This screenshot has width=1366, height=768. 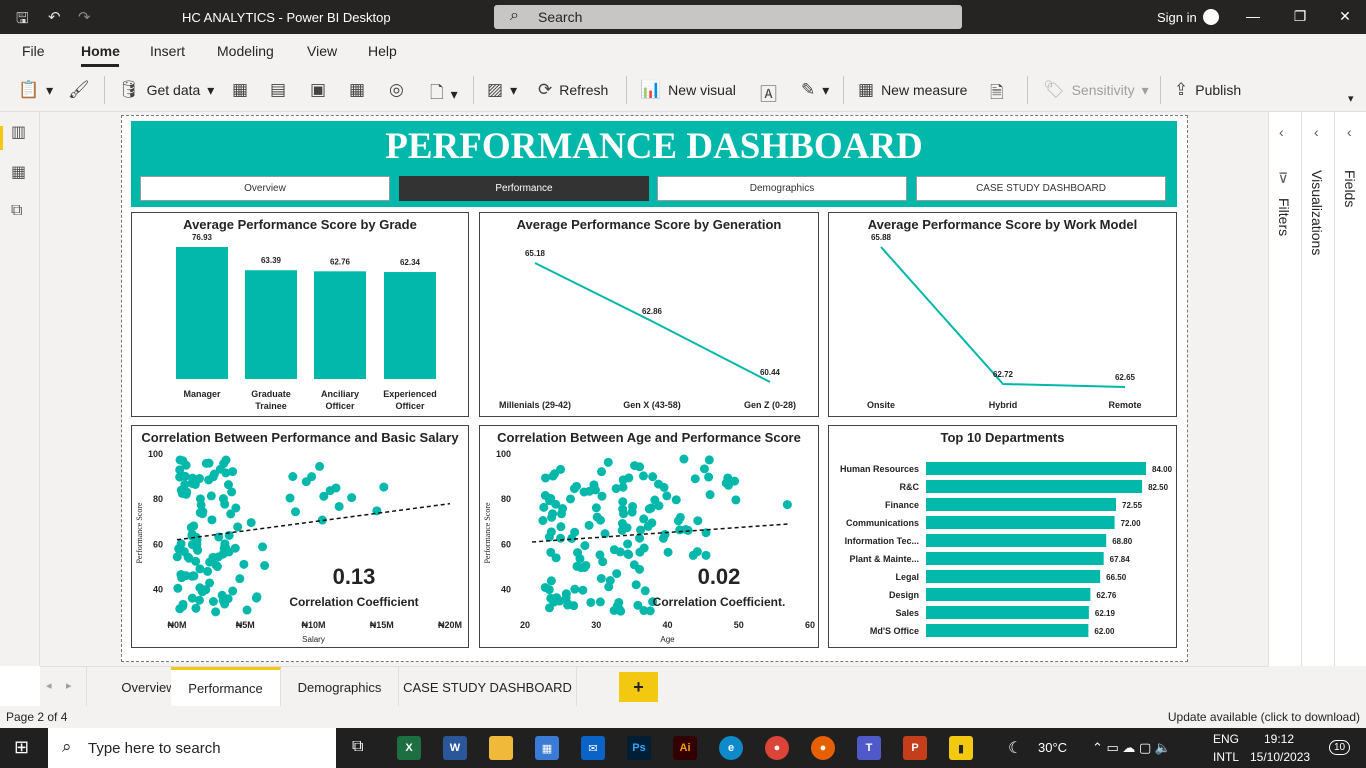 What do you see at coordinates (22, 20) in the screenshot?
I see `save-icon: 🖫` at bounding box center [22, 20].